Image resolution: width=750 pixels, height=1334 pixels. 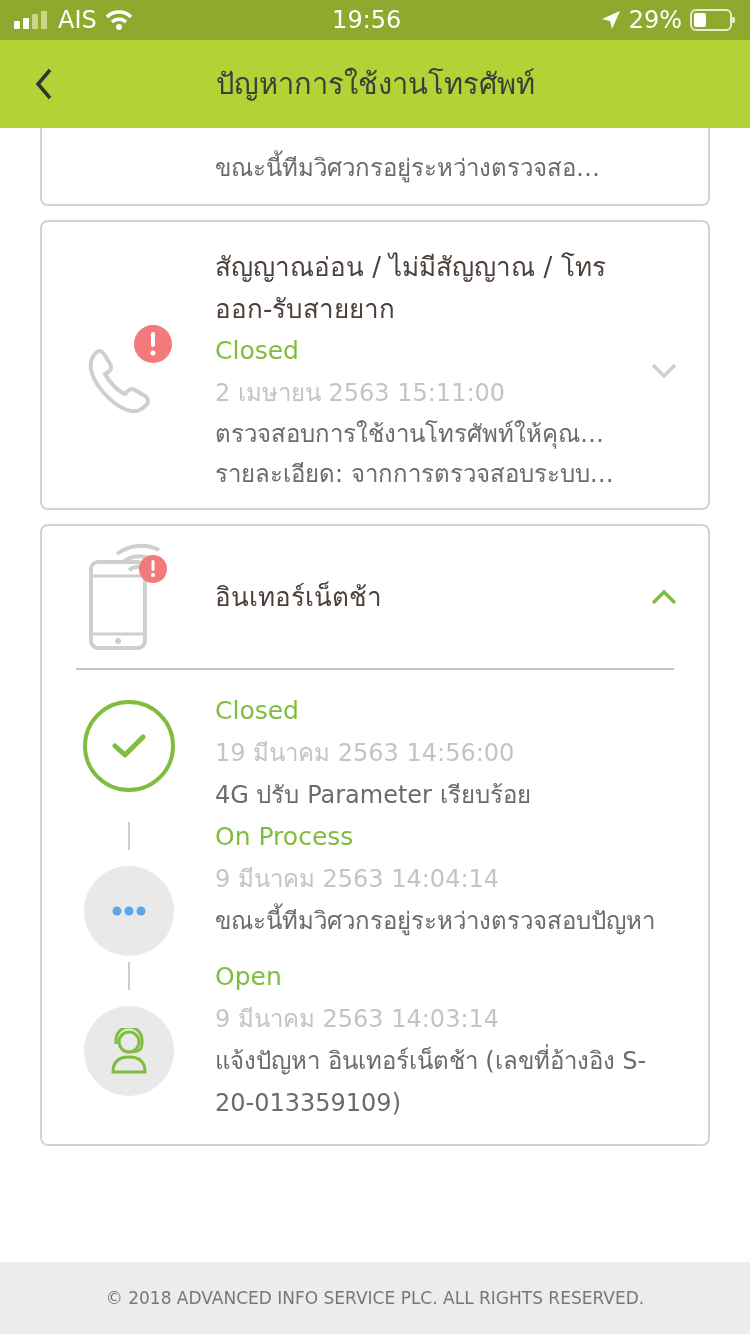 What do you see at coordinates (257, 351) in the screenshot?
I see `ticket-status: Closed` at bounding box center [257, 351].